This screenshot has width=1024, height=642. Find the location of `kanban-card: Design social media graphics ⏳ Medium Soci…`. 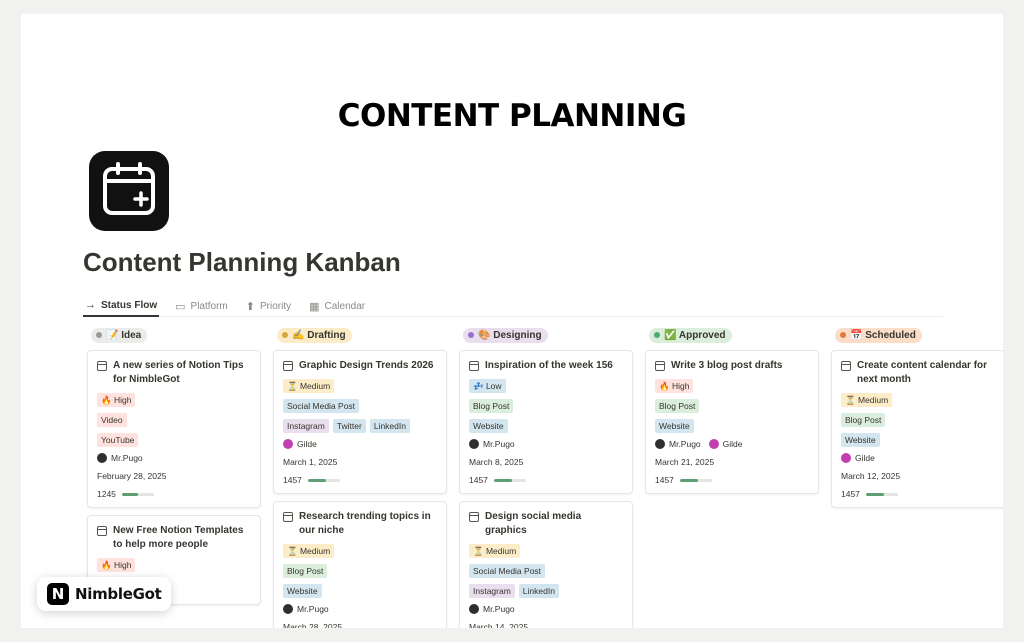

kanban-card: Design social media graphics ⏳ Medium Soci… is located at coordinates (546, 564).